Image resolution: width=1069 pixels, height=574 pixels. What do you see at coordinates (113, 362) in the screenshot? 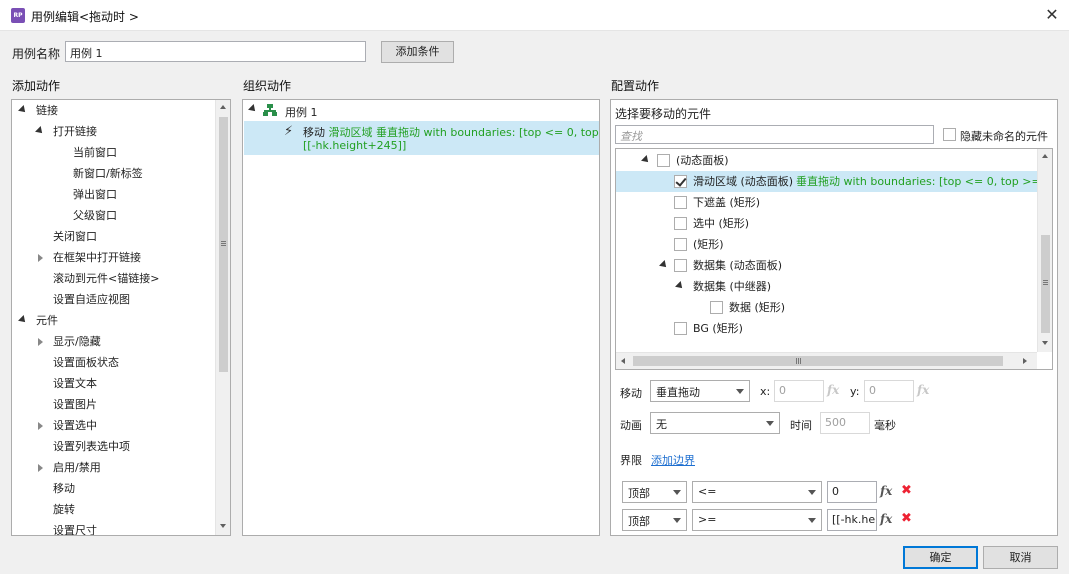
I see `add-action-item: 设置面板状态` at bounding box center [113, 362].